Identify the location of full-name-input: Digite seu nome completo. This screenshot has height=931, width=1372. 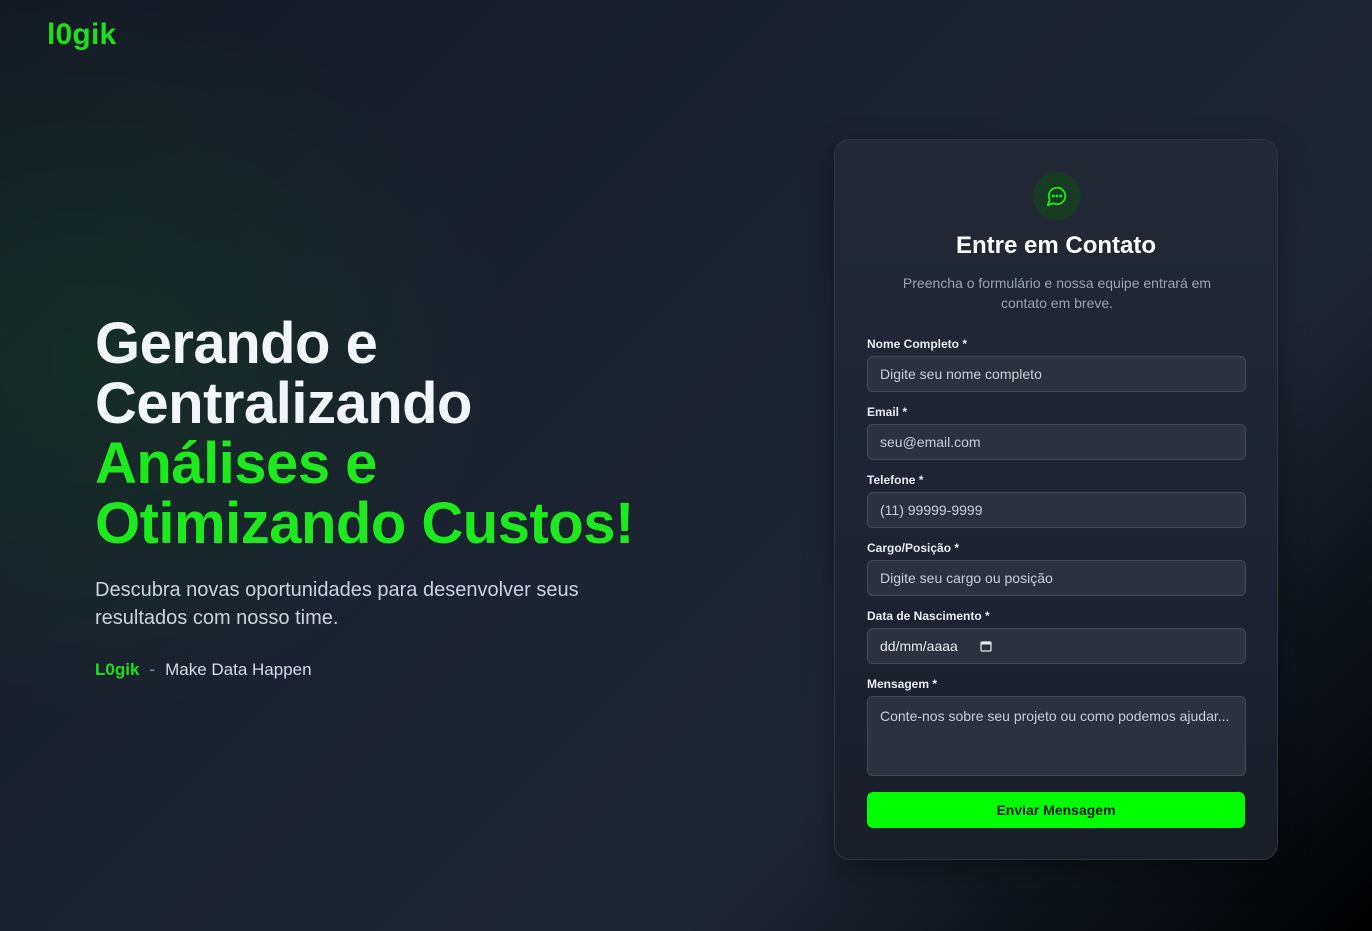
(1056, 374).